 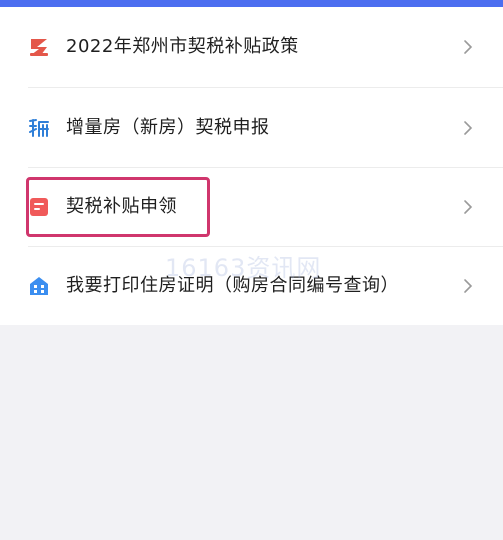 What do you see at coordinates (39, 207) in the screenshot?
I see `document-icon` at bounding box center [39, 207].